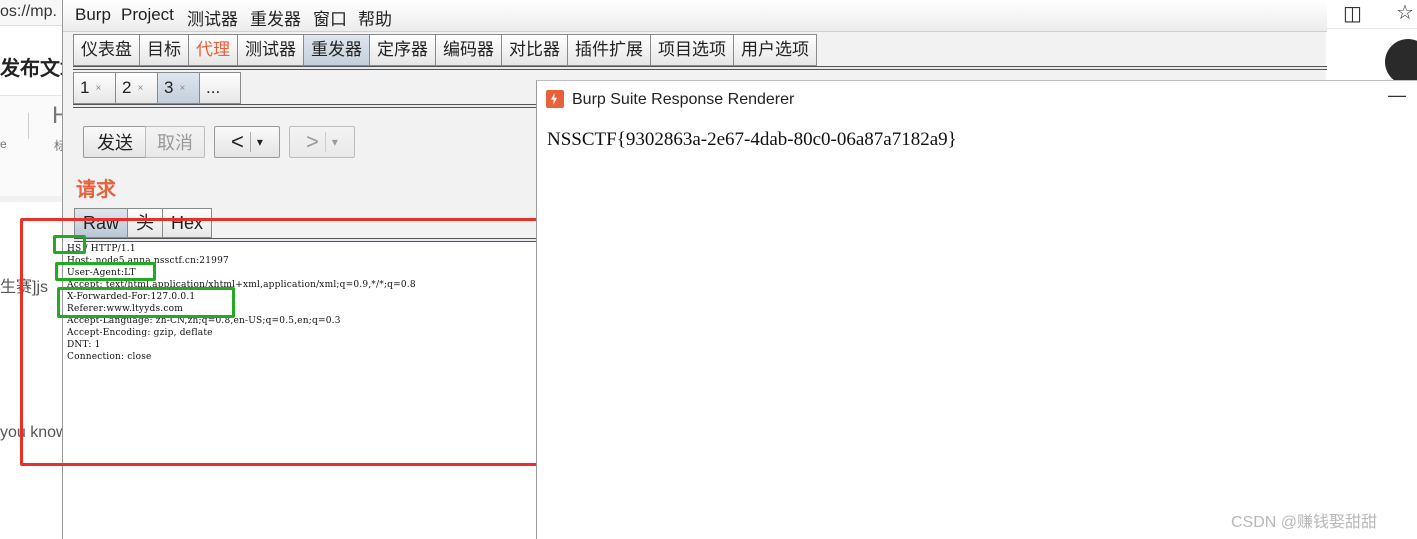 The image size is (1417, 539). What do you see at coordinates (69, 244) in the screenshot?
I see `annotation-green-box-method` at bounding box center [69, 244].